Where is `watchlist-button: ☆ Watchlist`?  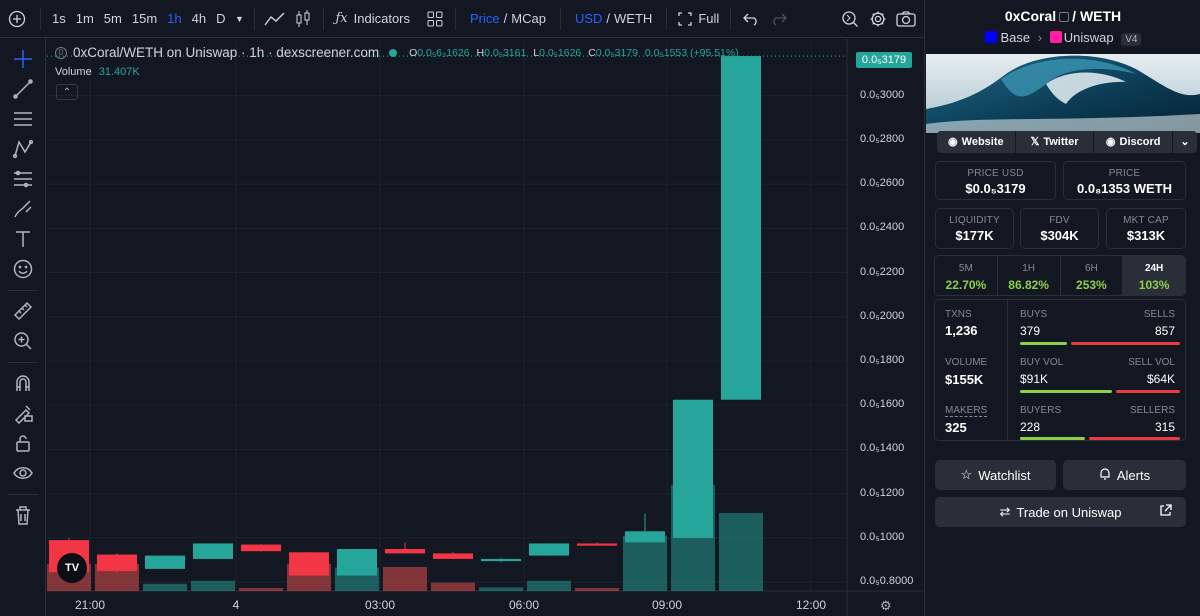
watchlist-button: ☆ Watchlist is located at coordinates (995, 475).